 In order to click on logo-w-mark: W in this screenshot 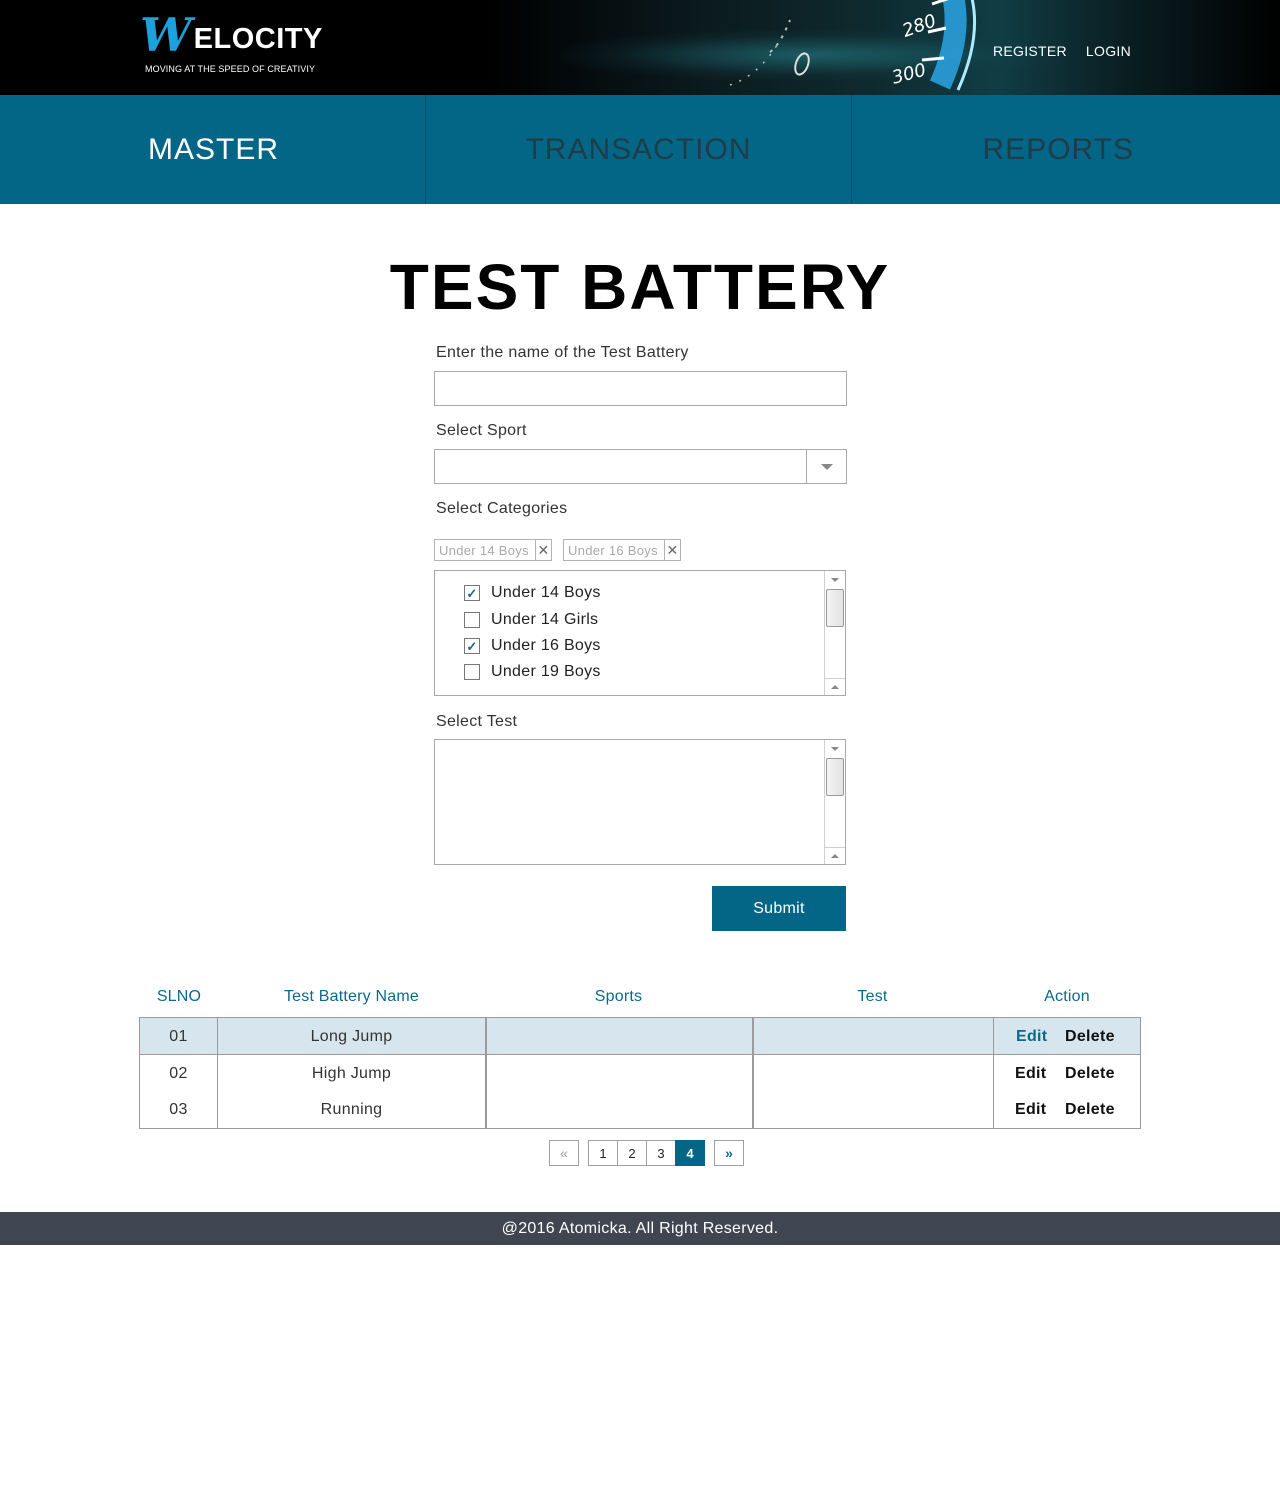, I will do `click(166, 35)`.